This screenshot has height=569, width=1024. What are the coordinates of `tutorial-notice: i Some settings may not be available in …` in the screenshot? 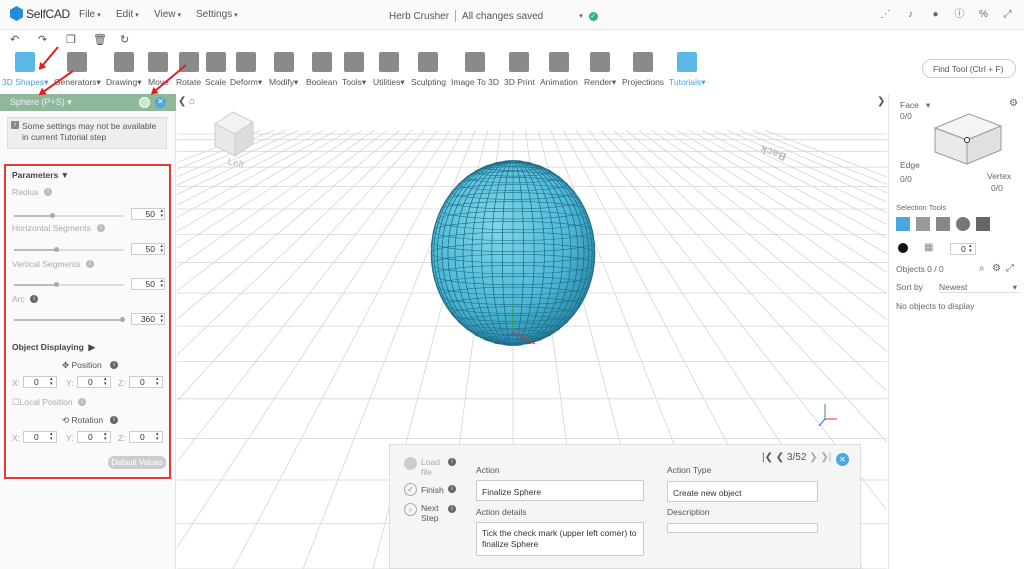 It's located at (87, 133).